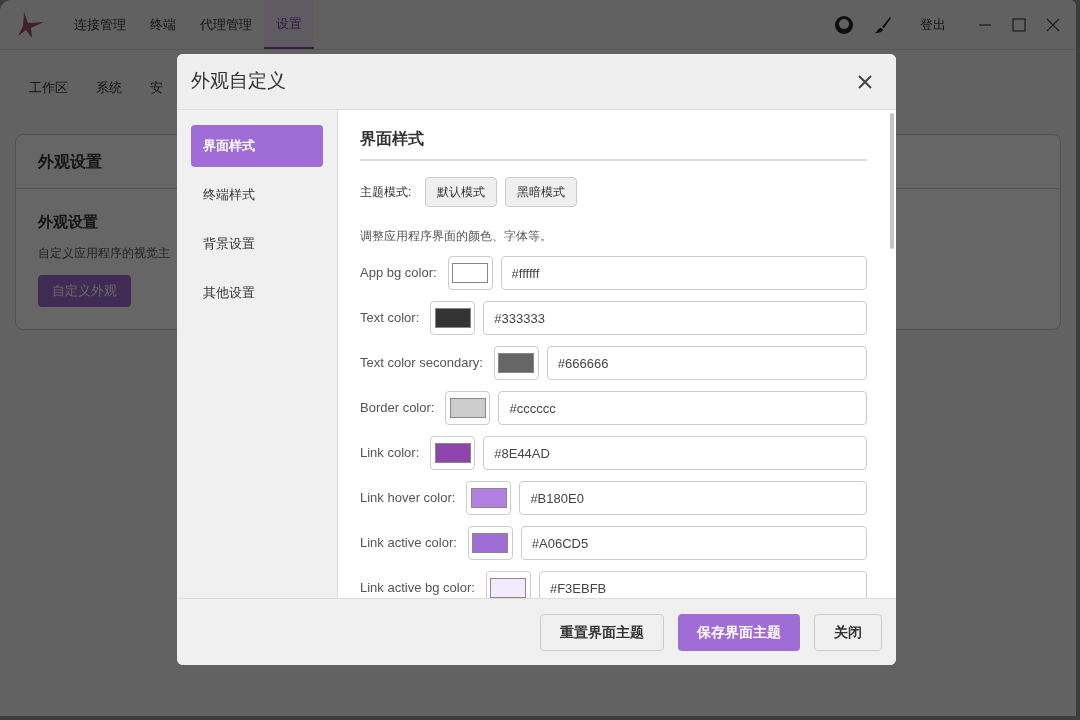  What do you see at coordinates (68, 222) in the screenshot?
I see `section-title: 外观设置` at bounding box center [68, 222].